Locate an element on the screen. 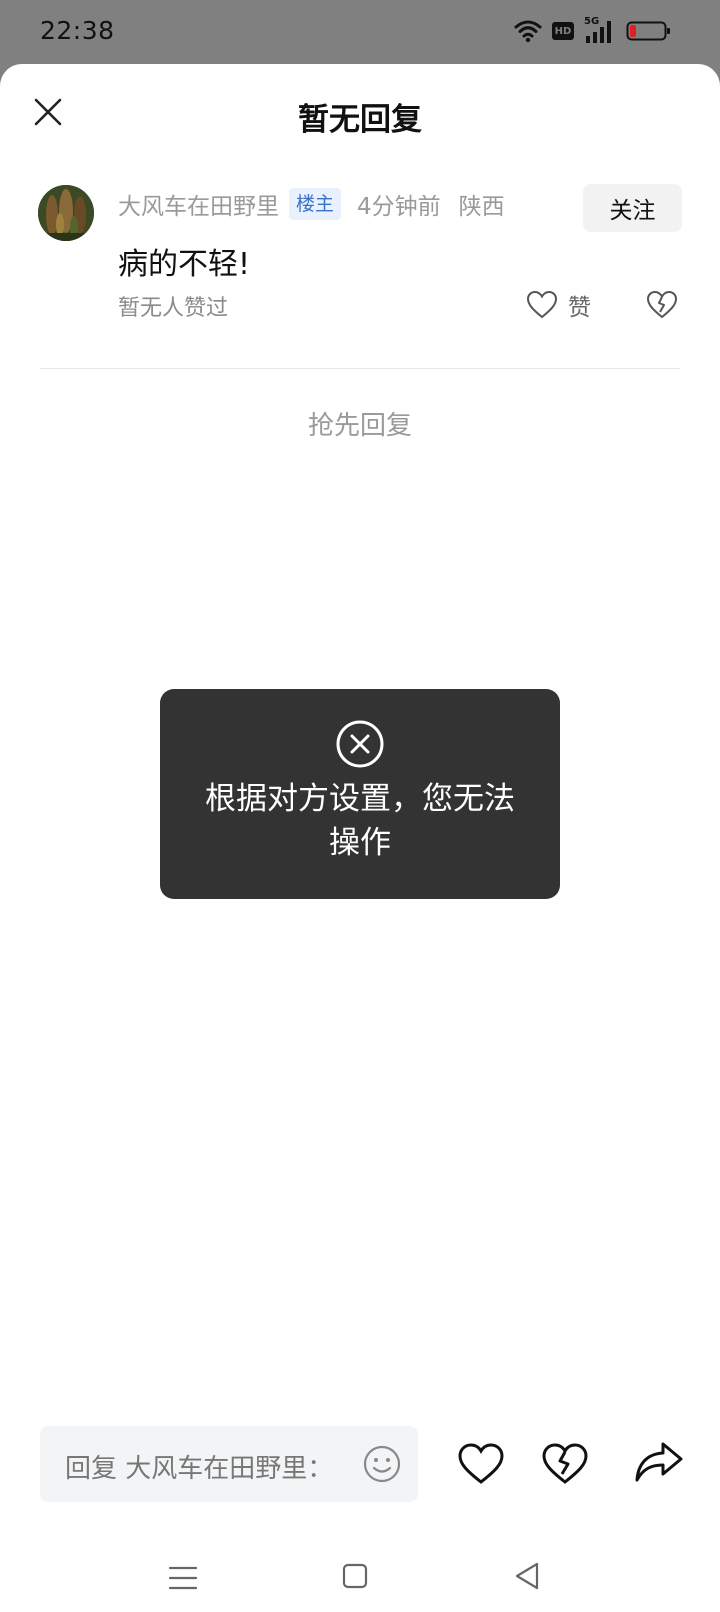  signal-5g-icon: 5G is located at coordinates (600, 30).